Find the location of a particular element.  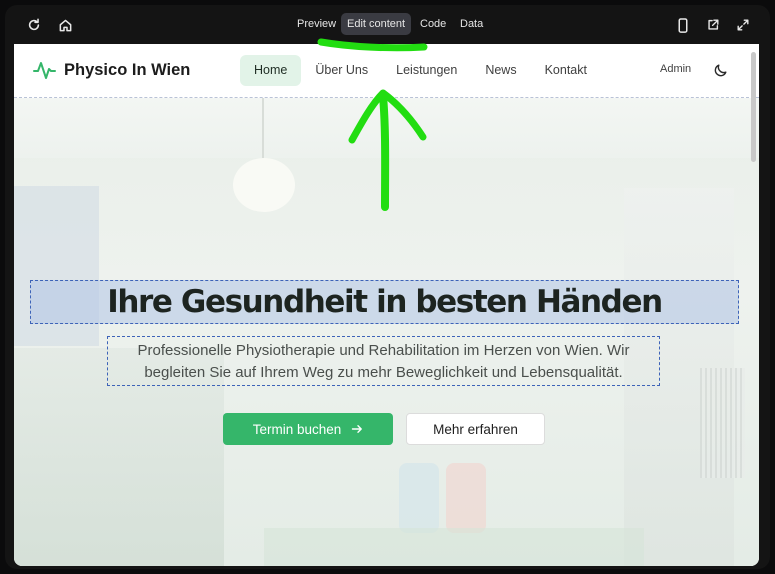

refresh-icon is located at coordinates (34, 25).